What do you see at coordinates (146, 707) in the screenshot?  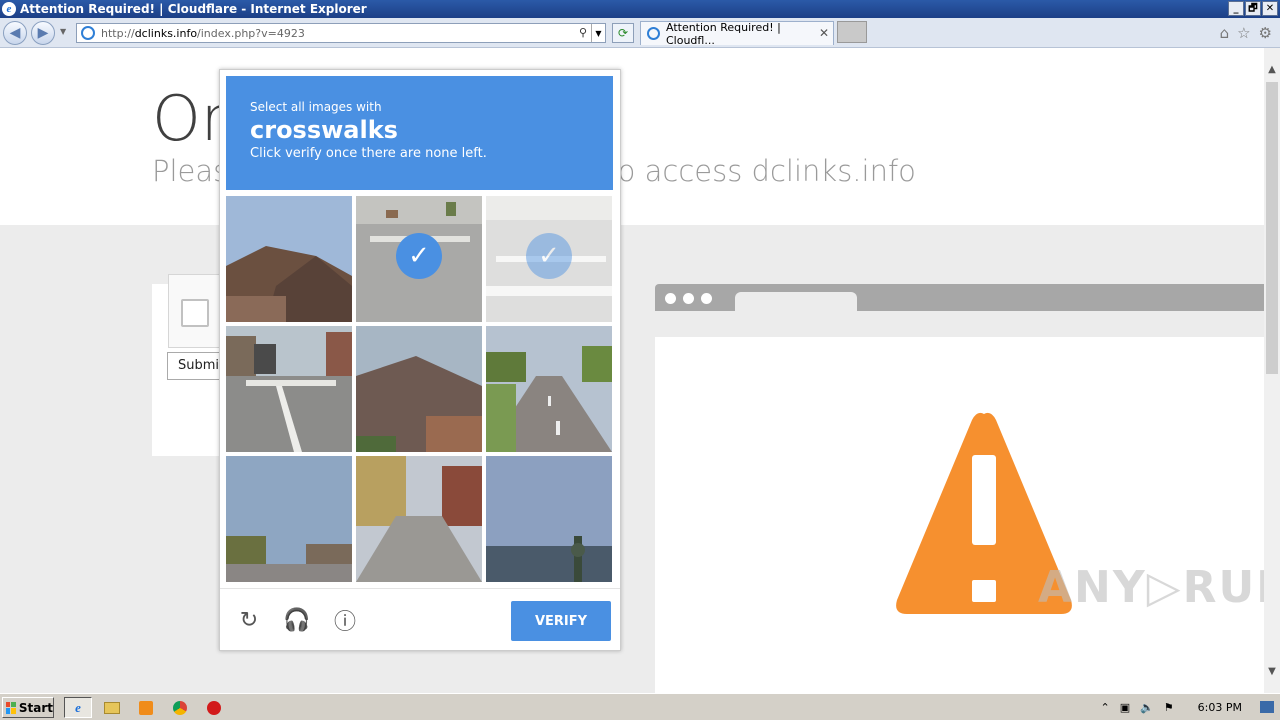 I see `taskbar-media-player-icon` at bounding box center [146, 707].